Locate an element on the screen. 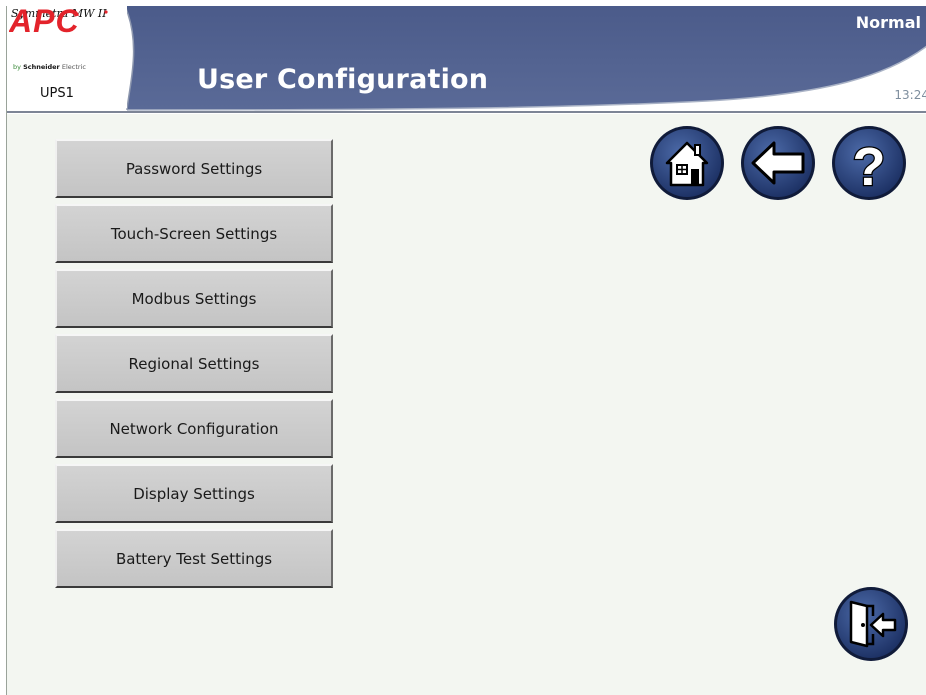 The image size is (926, 695). password-settings-button: Password Settings is located at coordinates (194, 168).